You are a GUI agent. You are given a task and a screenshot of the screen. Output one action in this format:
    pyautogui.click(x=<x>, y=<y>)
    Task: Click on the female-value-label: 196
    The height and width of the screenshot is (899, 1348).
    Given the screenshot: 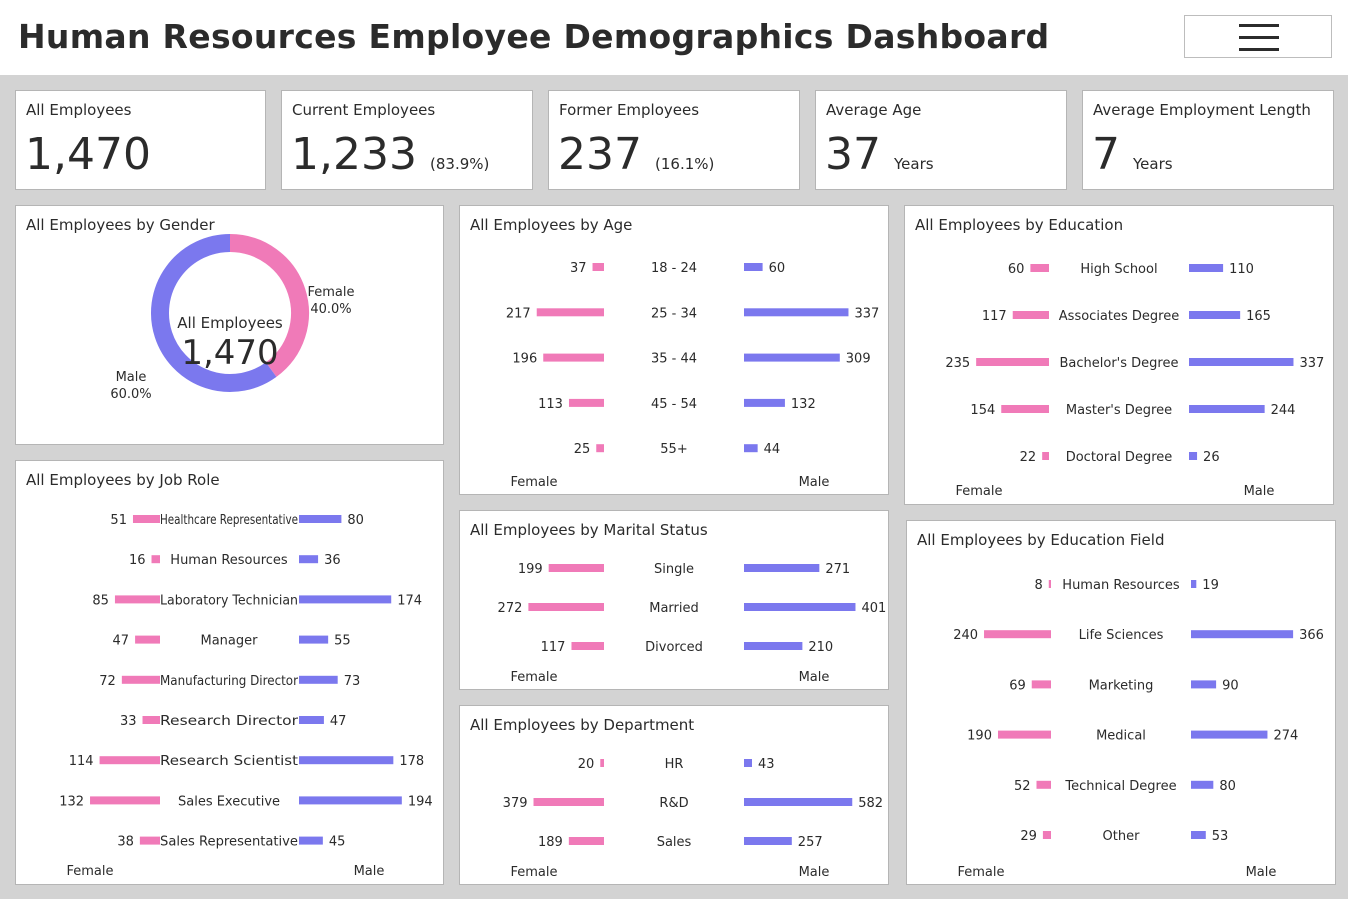 What is the action you would take?
    pyautogui.click(x=524, y=359)
    